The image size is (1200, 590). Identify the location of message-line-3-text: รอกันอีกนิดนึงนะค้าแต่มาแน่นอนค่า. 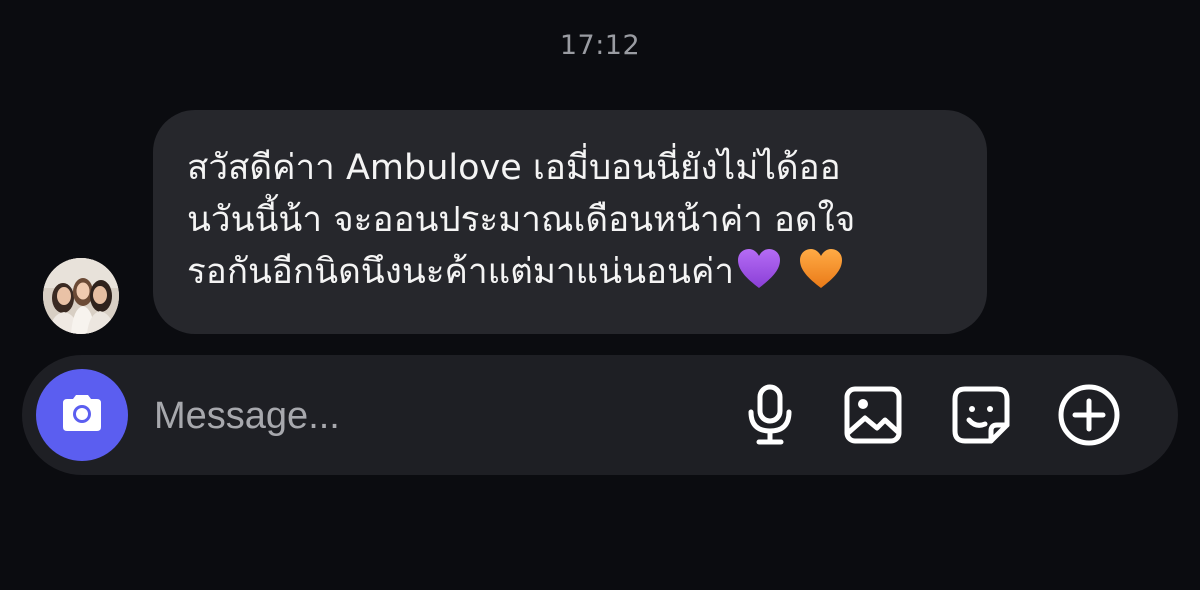
(461, 272).